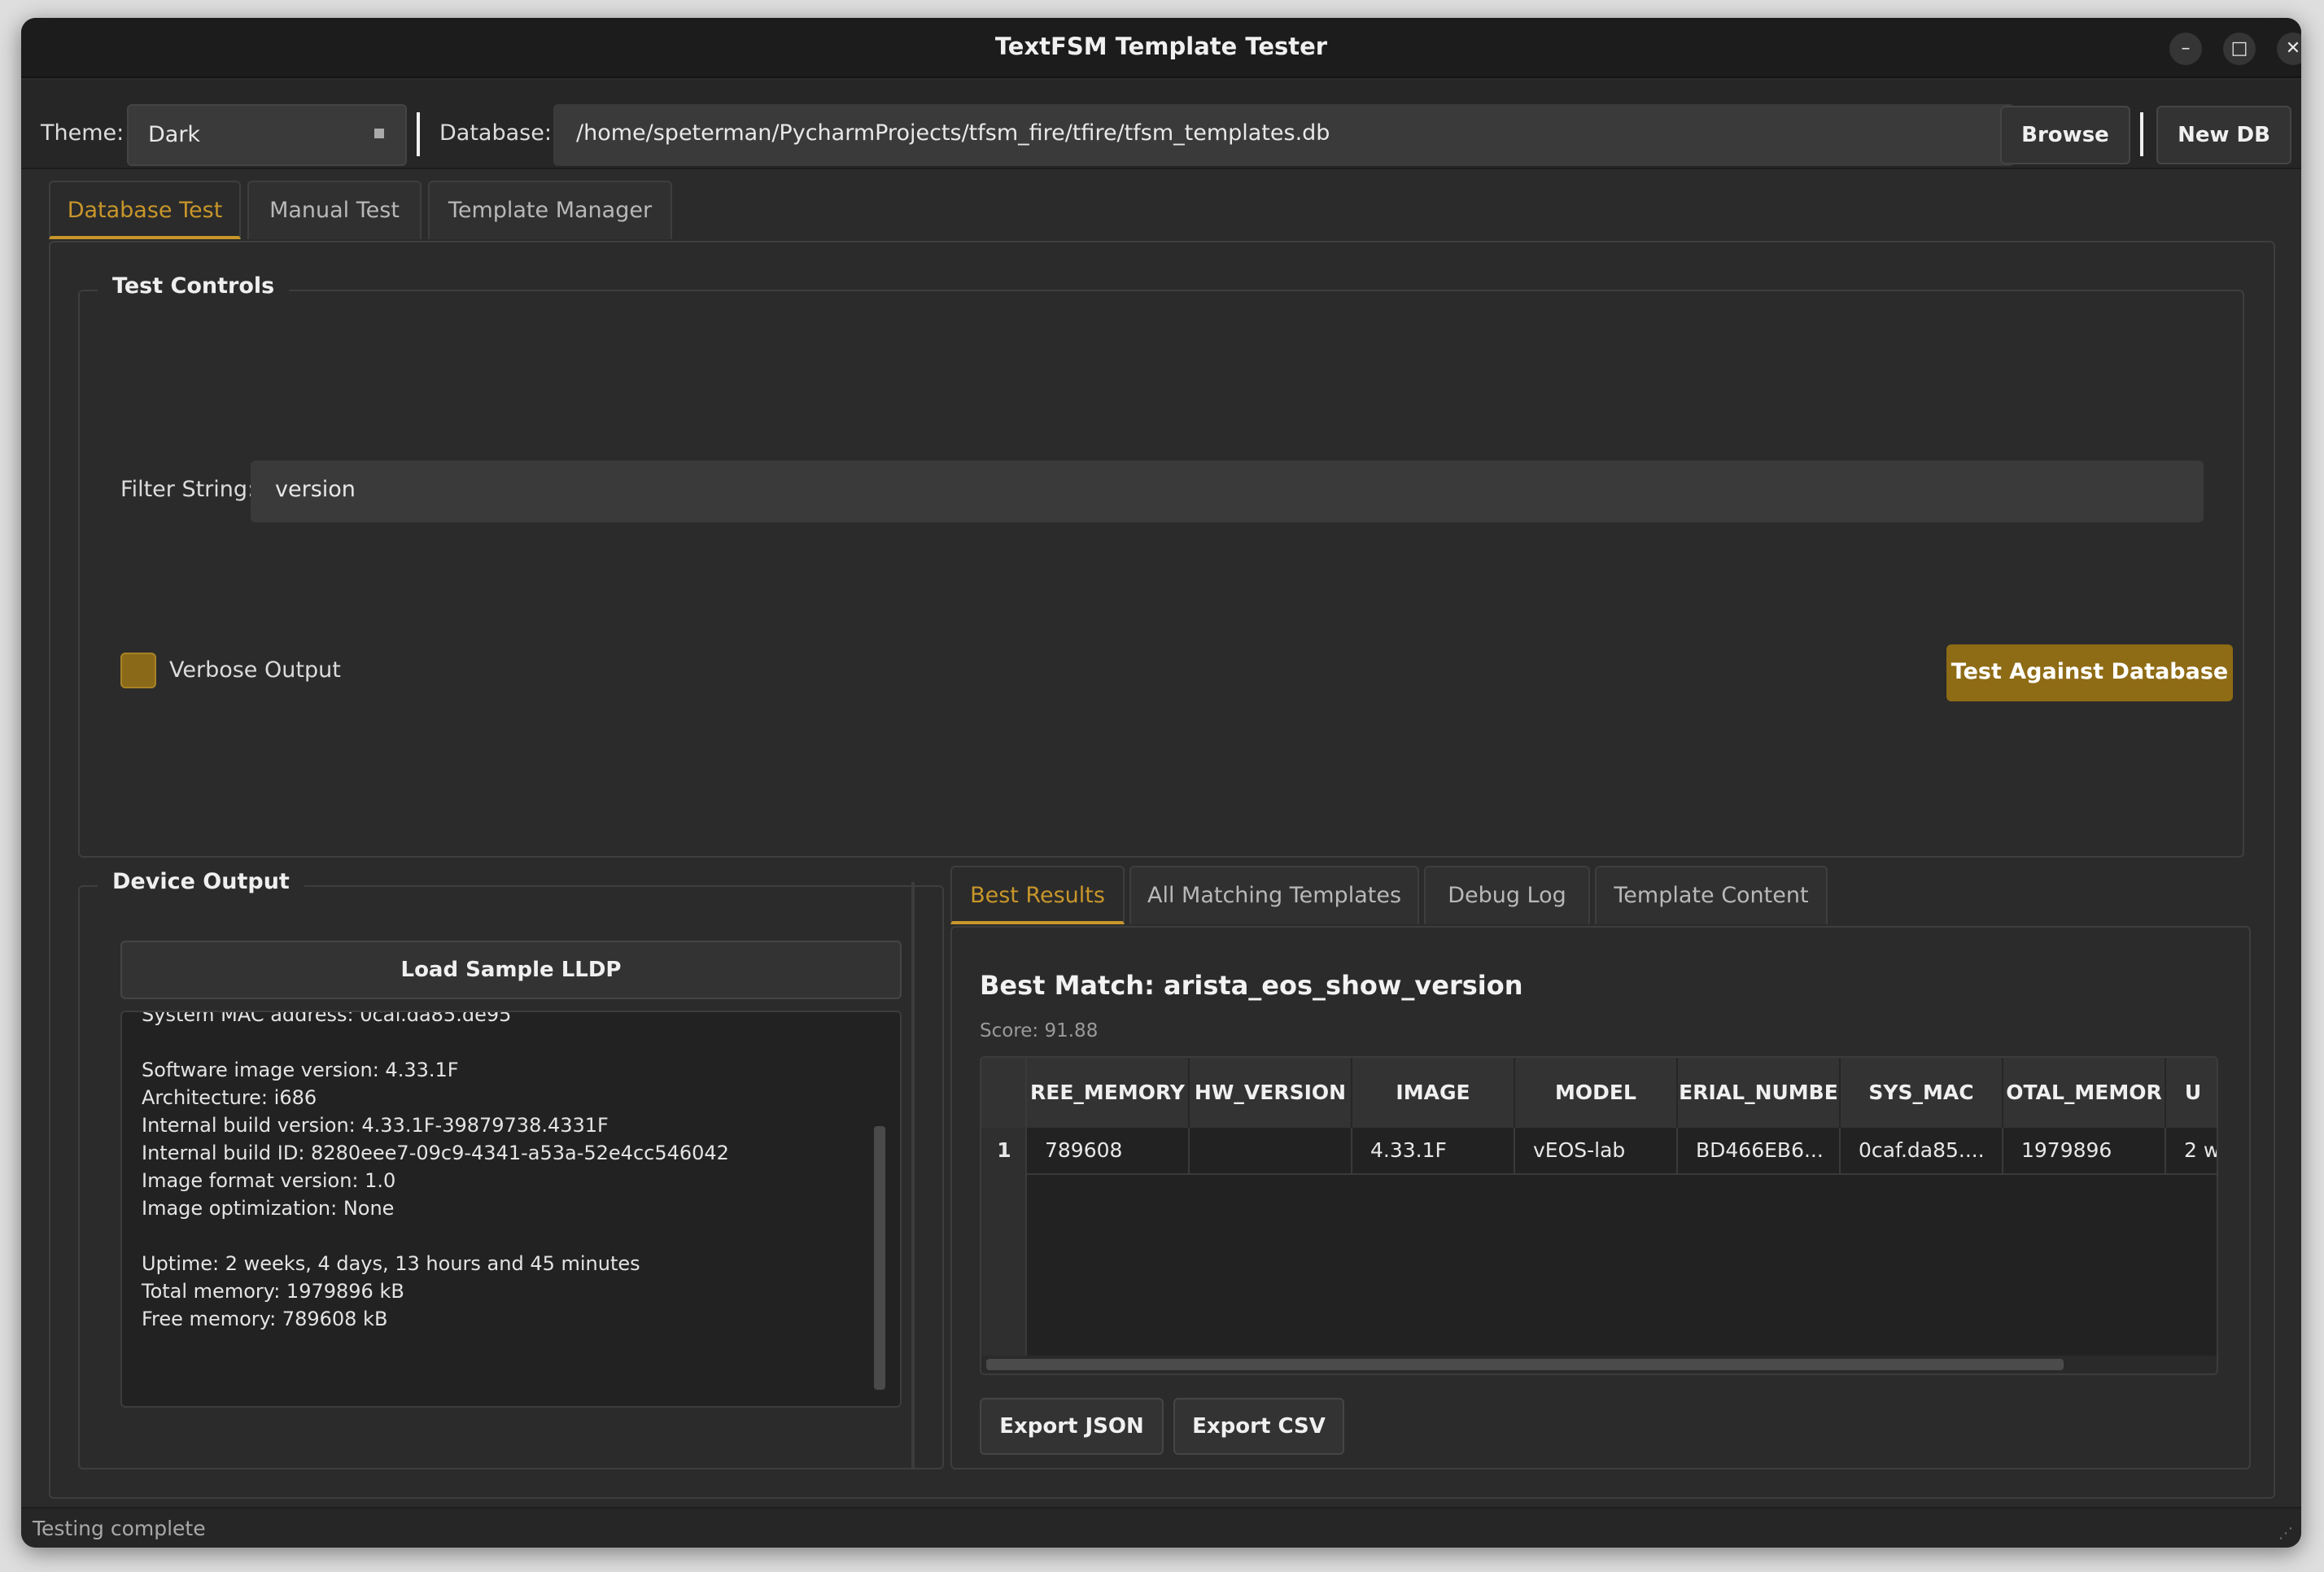  I want to click on device-output-title: Device Output, so click(201, 881).